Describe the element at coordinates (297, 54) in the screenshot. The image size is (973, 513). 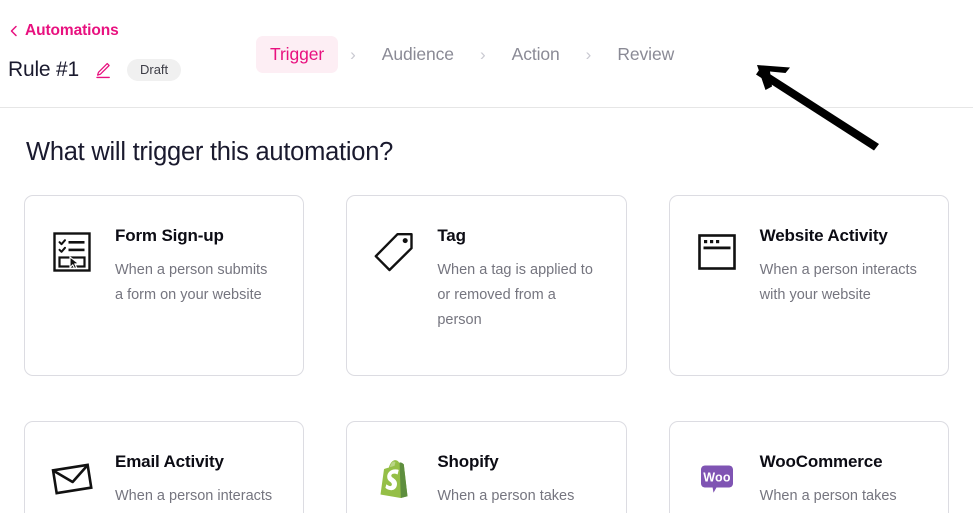
I see `step-trigger: Trigger` at that location.